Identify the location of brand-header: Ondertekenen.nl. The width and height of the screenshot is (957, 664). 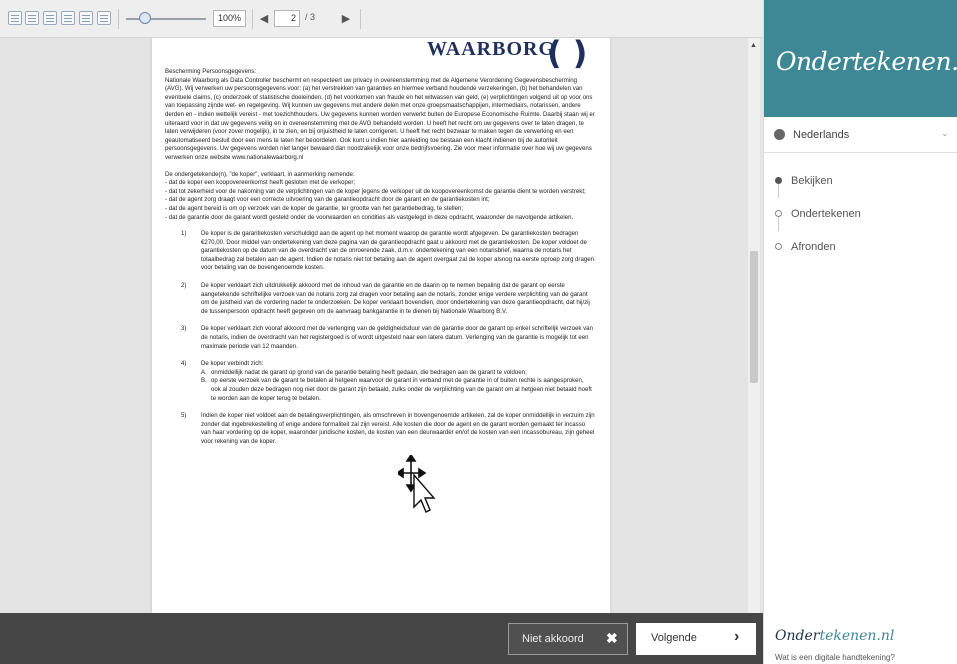
(860, 58).